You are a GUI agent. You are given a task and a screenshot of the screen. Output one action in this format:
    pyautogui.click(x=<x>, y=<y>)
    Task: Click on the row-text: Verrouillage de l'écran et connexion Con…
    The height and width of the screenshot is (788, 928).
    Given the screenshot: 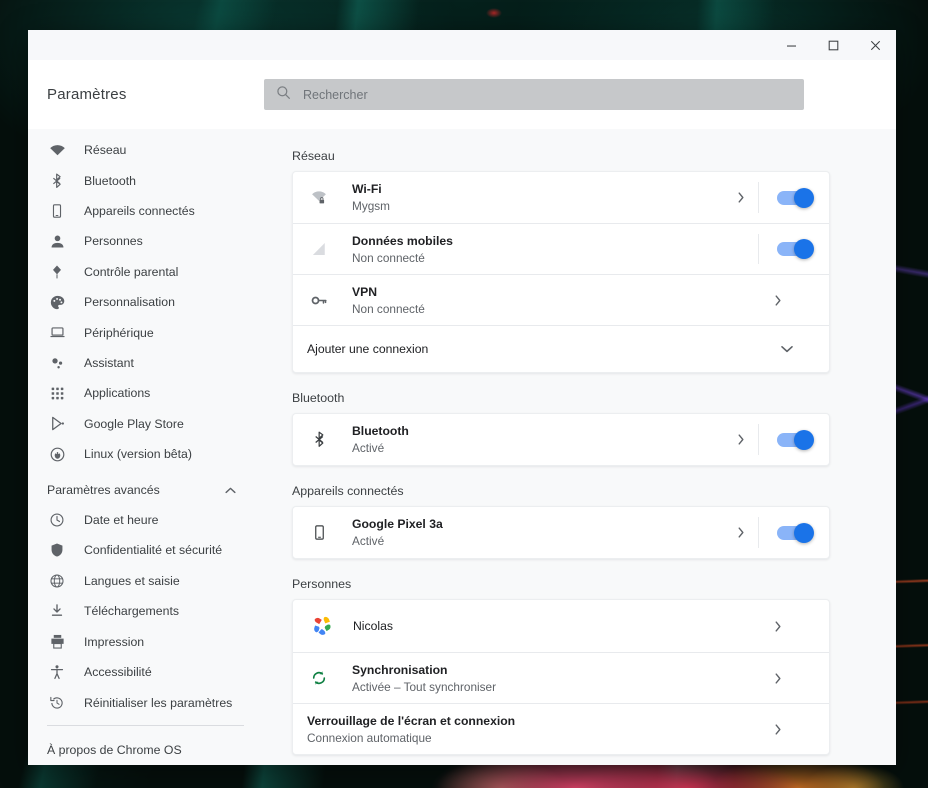 What is the action you would take?
    pyautogui.click(x=529, y=729)
    